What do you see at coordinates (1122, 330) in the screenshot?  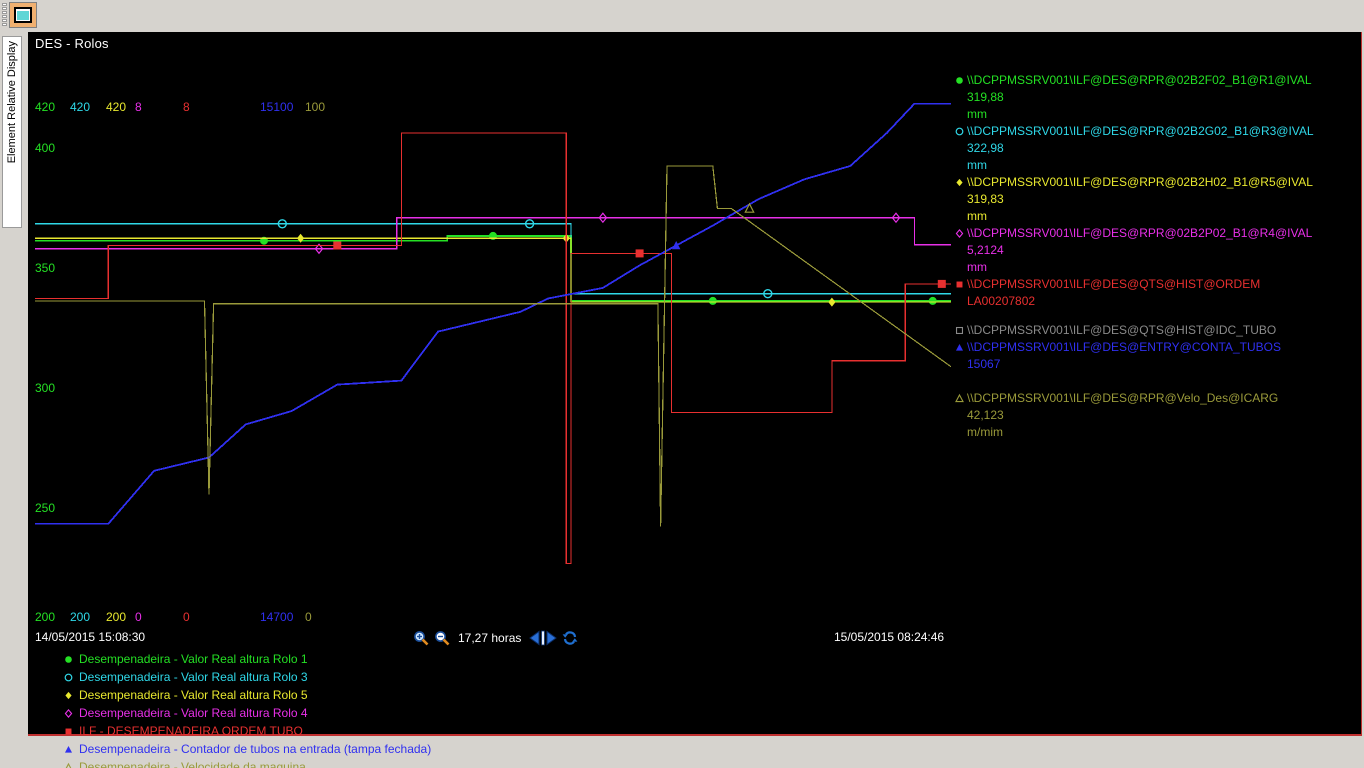 I see `tag-legend-path: \\DCPPMSSRV001\ILF@DES@QTS@HIST@IDC_TUBO` at bounding box center [1122, 330].